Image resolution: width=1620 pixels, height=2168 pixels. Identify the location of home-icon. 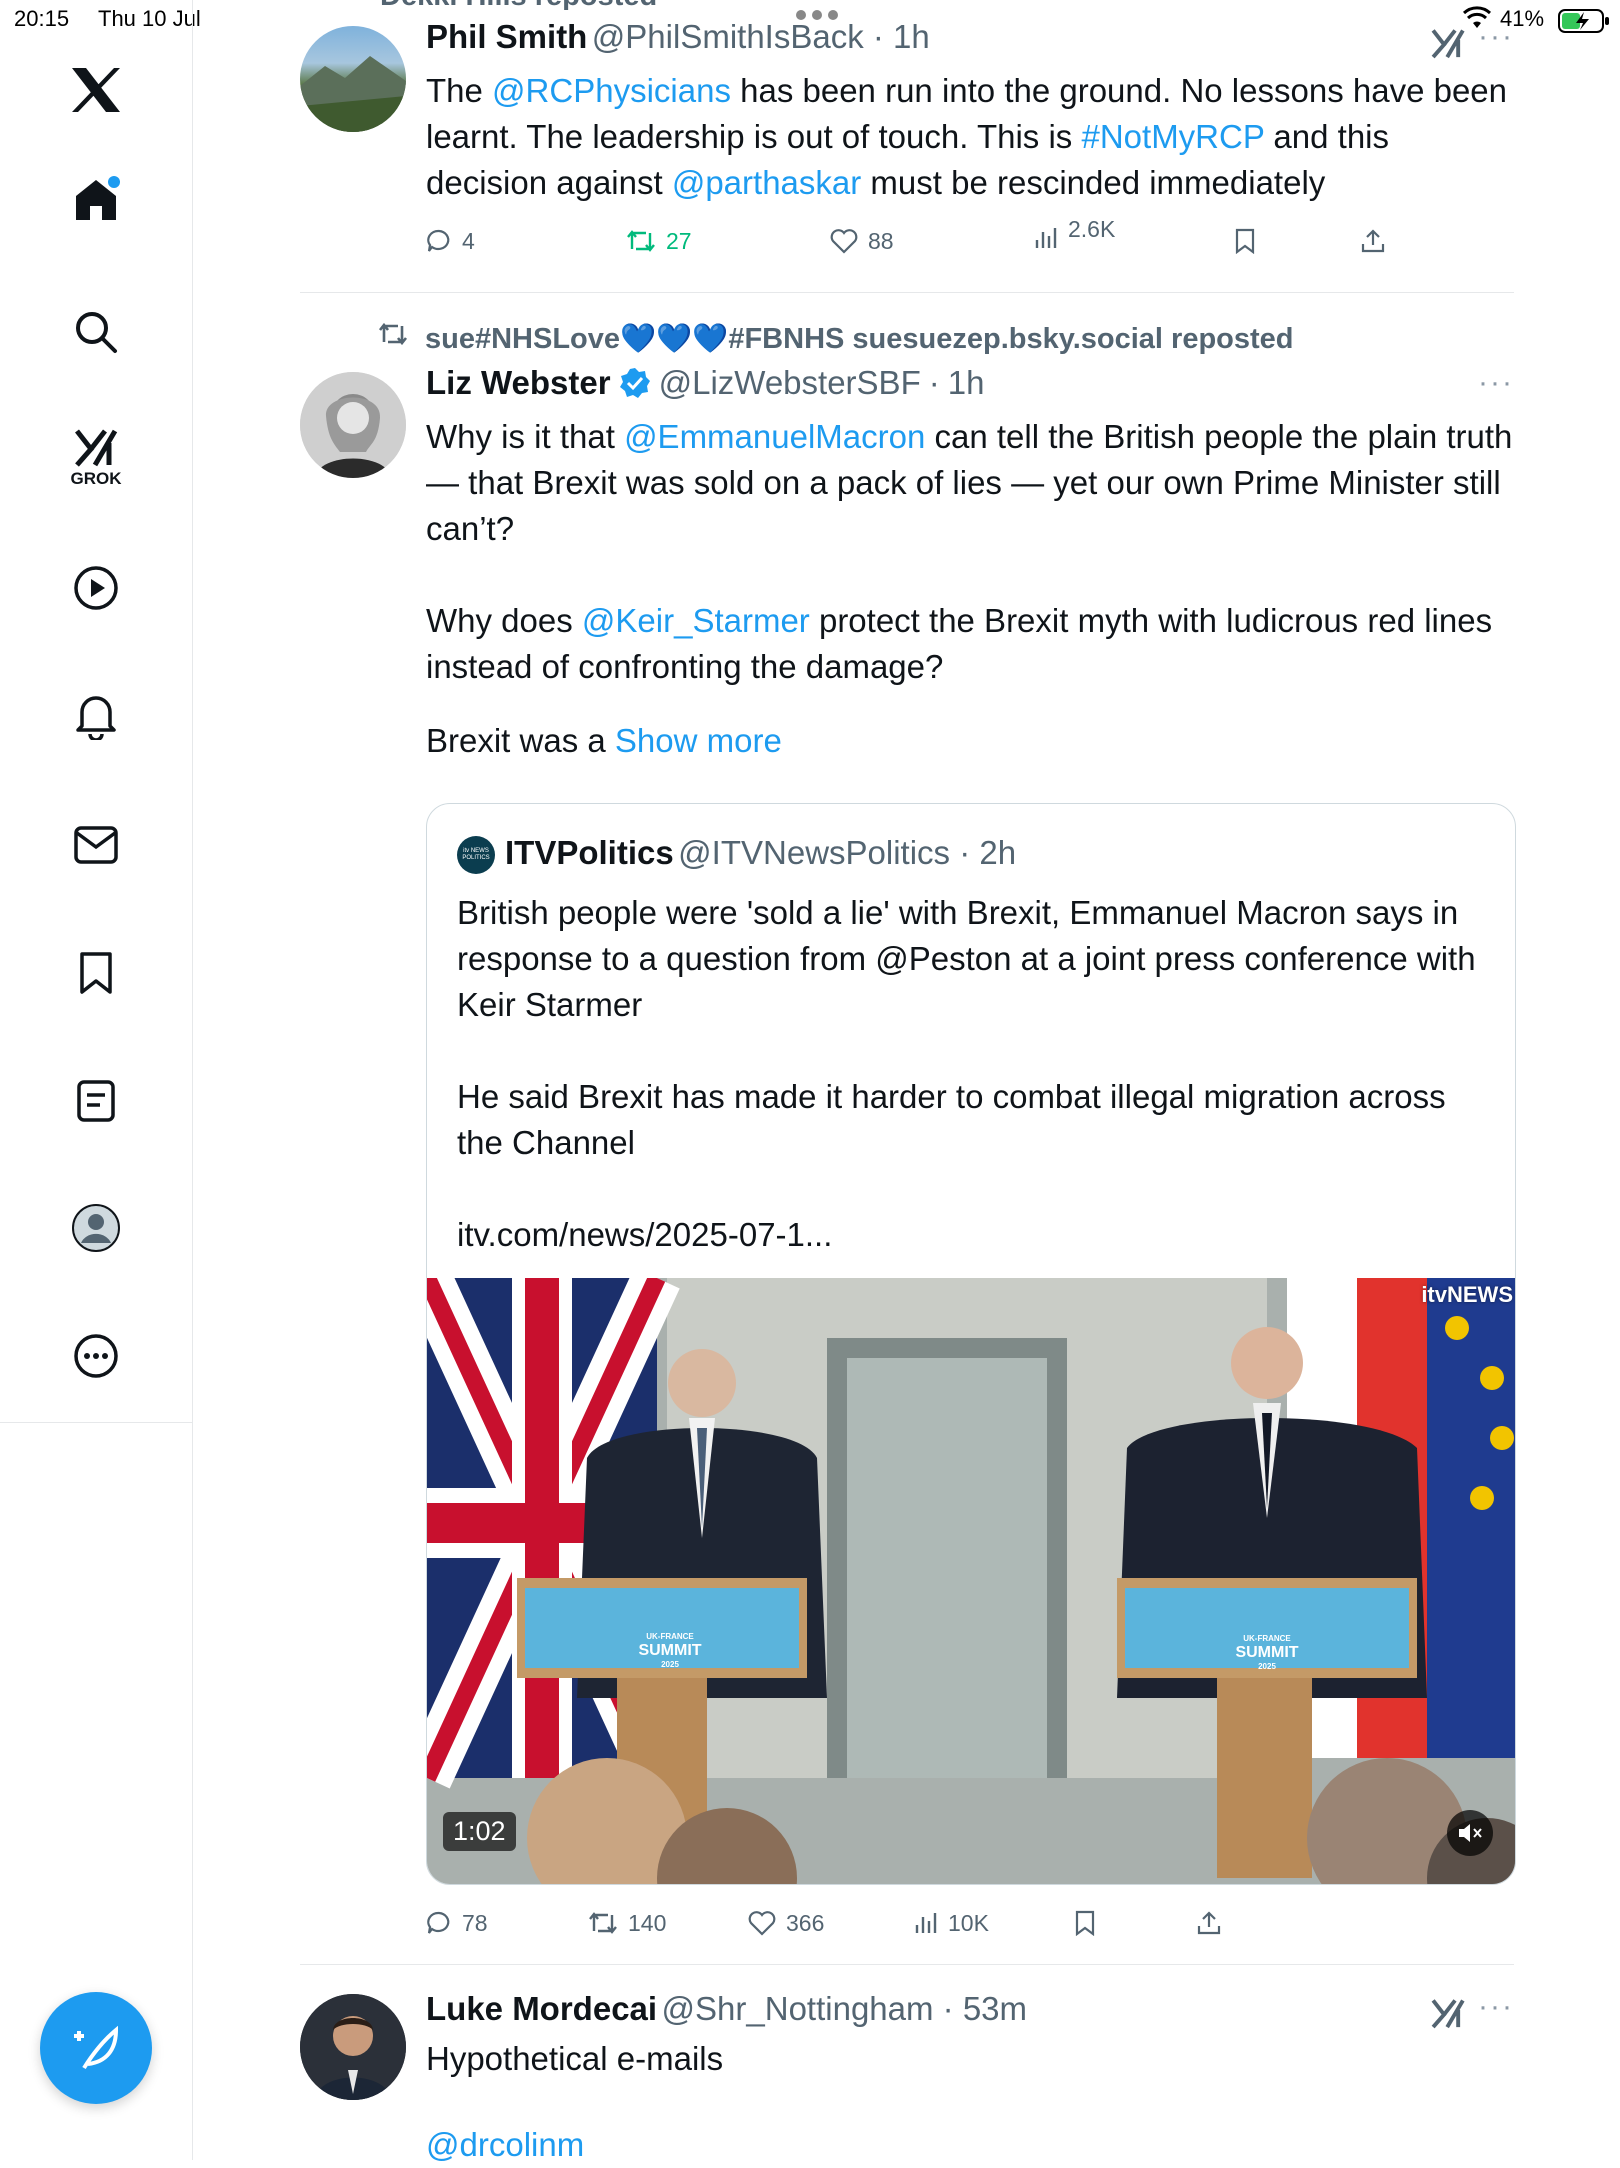
(96, 200).